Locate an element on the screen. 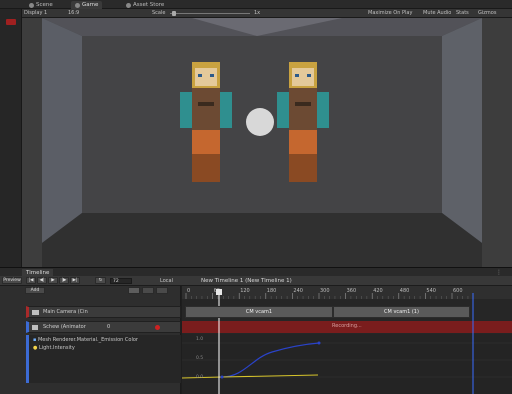  next-frame-button: |▶ is located at coordinates (64, 280).